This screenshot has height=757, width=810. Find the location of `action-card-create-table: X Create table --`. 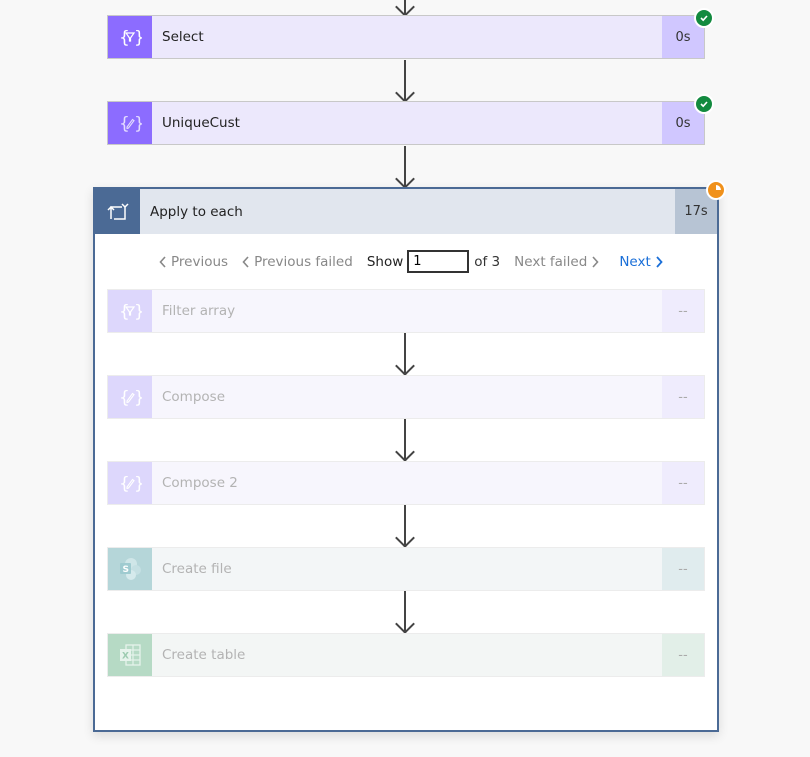

action-card-create-table: X Create table -- is located at coordinates (406, 655).